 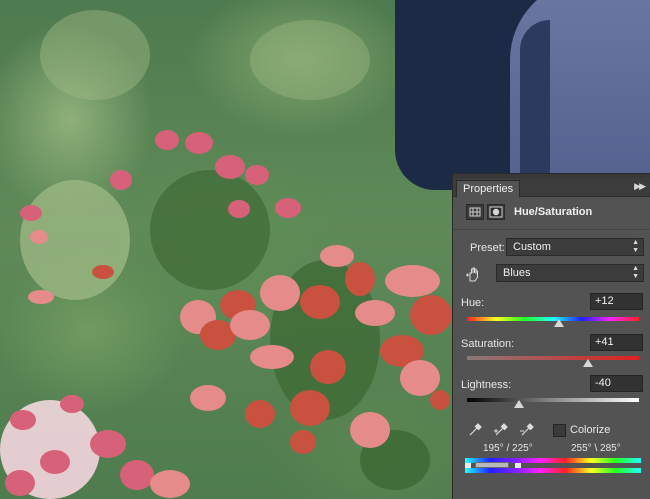 I want to click on preset-select: Custom ▲ ▼, so click(x=575, y=247).